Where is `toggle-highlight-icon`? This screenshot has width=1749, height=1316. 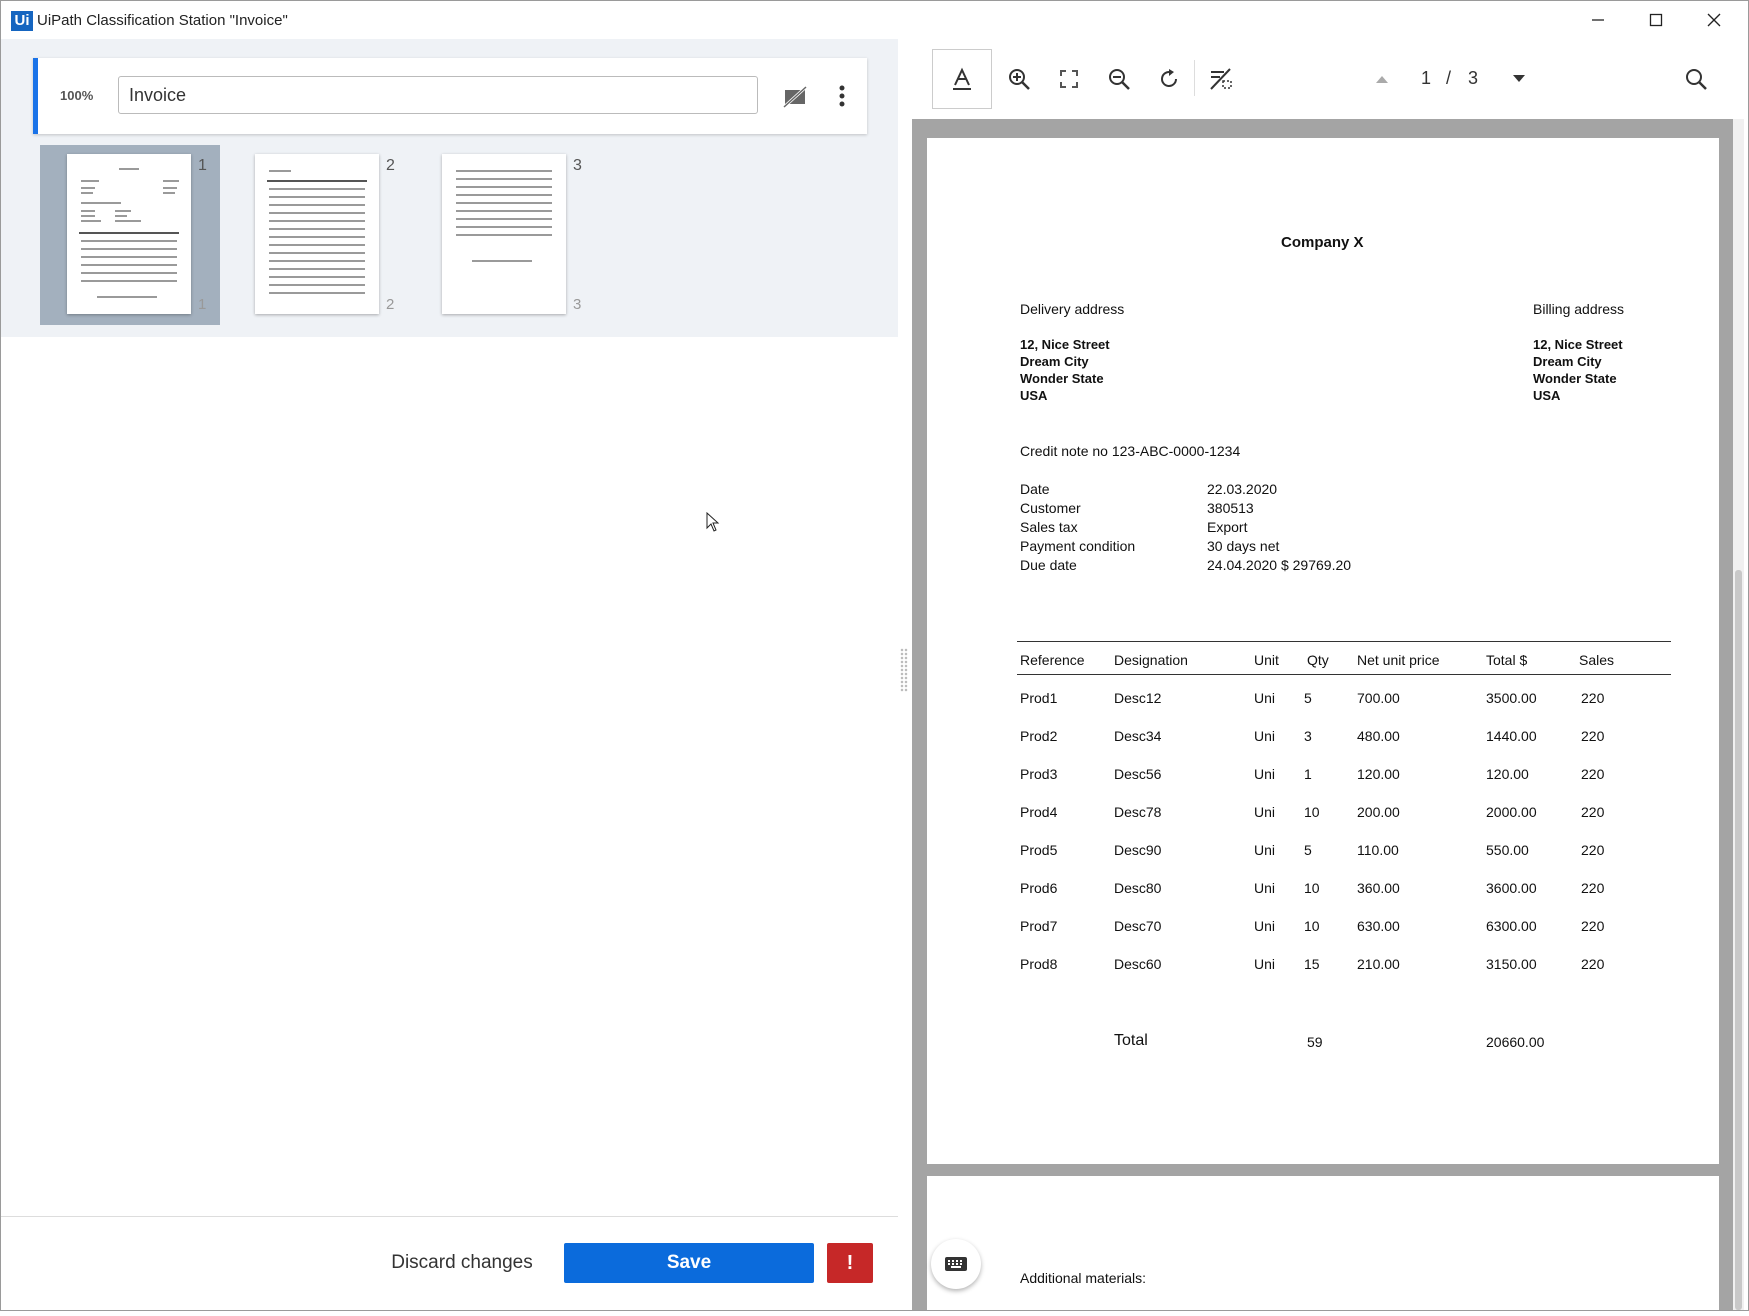
toggle-highlight-icon is located at coordinates (1221, 79).